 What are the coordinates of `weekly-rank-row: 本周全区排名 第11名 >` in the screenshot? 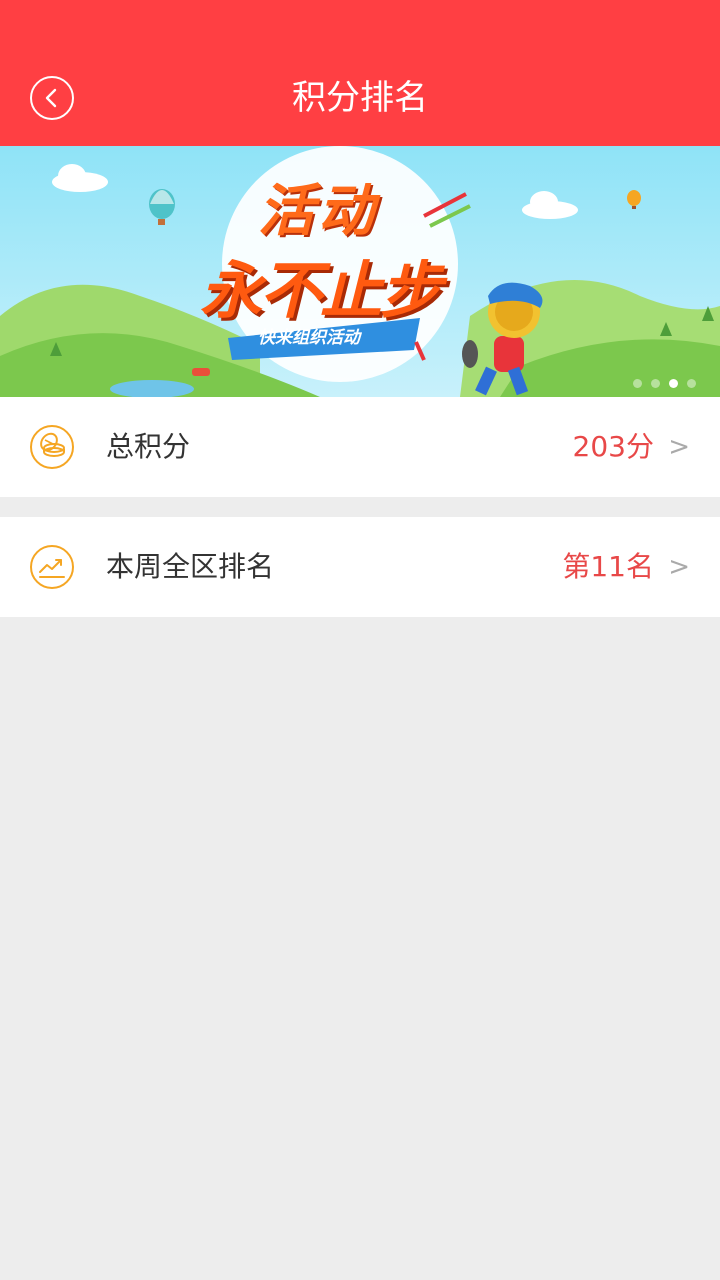 It's located at (360, 567).